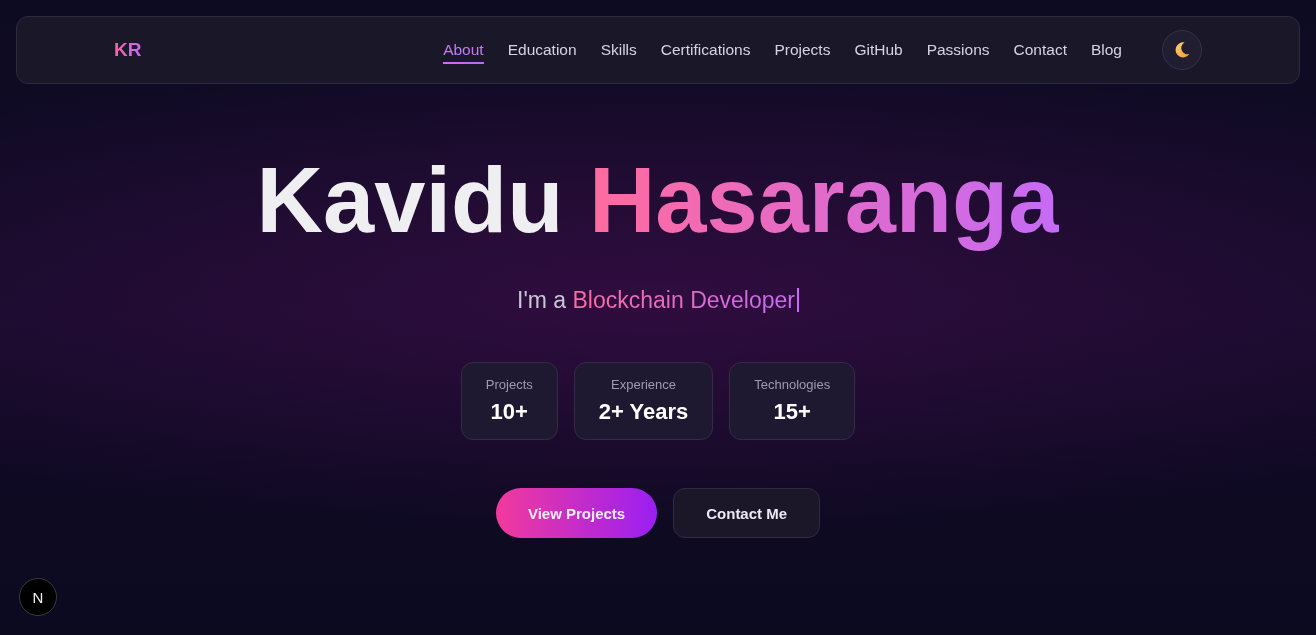 Image resolution: width=1316 pixels, height=635 pixels. I want to click on moon-icon, so click(1182, 50).